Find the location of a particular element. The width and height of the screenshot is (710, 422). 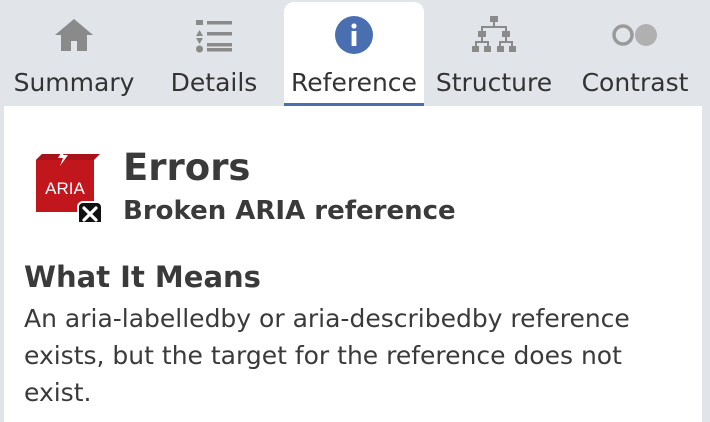

tab-contrast: Contrast is located at coordinates (635, 54).